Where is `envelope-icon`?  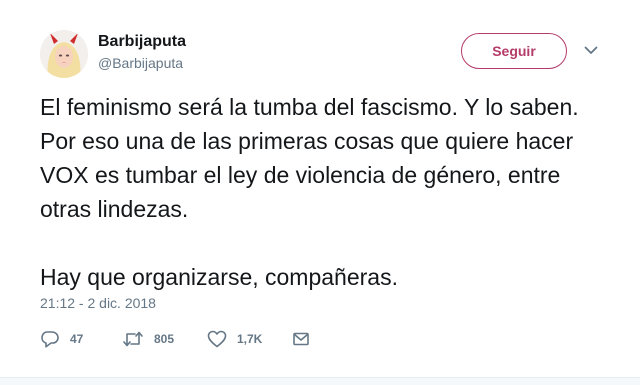
envelope-icon is located at coordinates (301, 339).